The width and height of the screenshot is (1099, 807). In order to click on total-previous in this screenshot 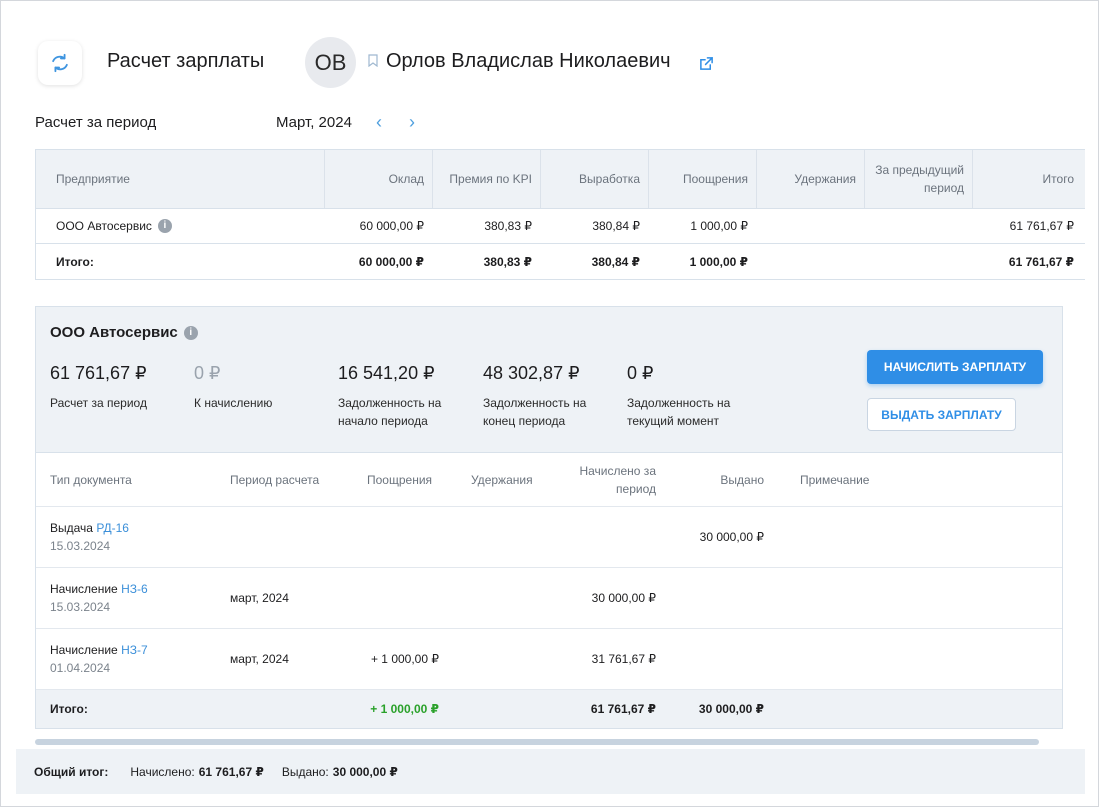, I will do `click(918, 261)`.